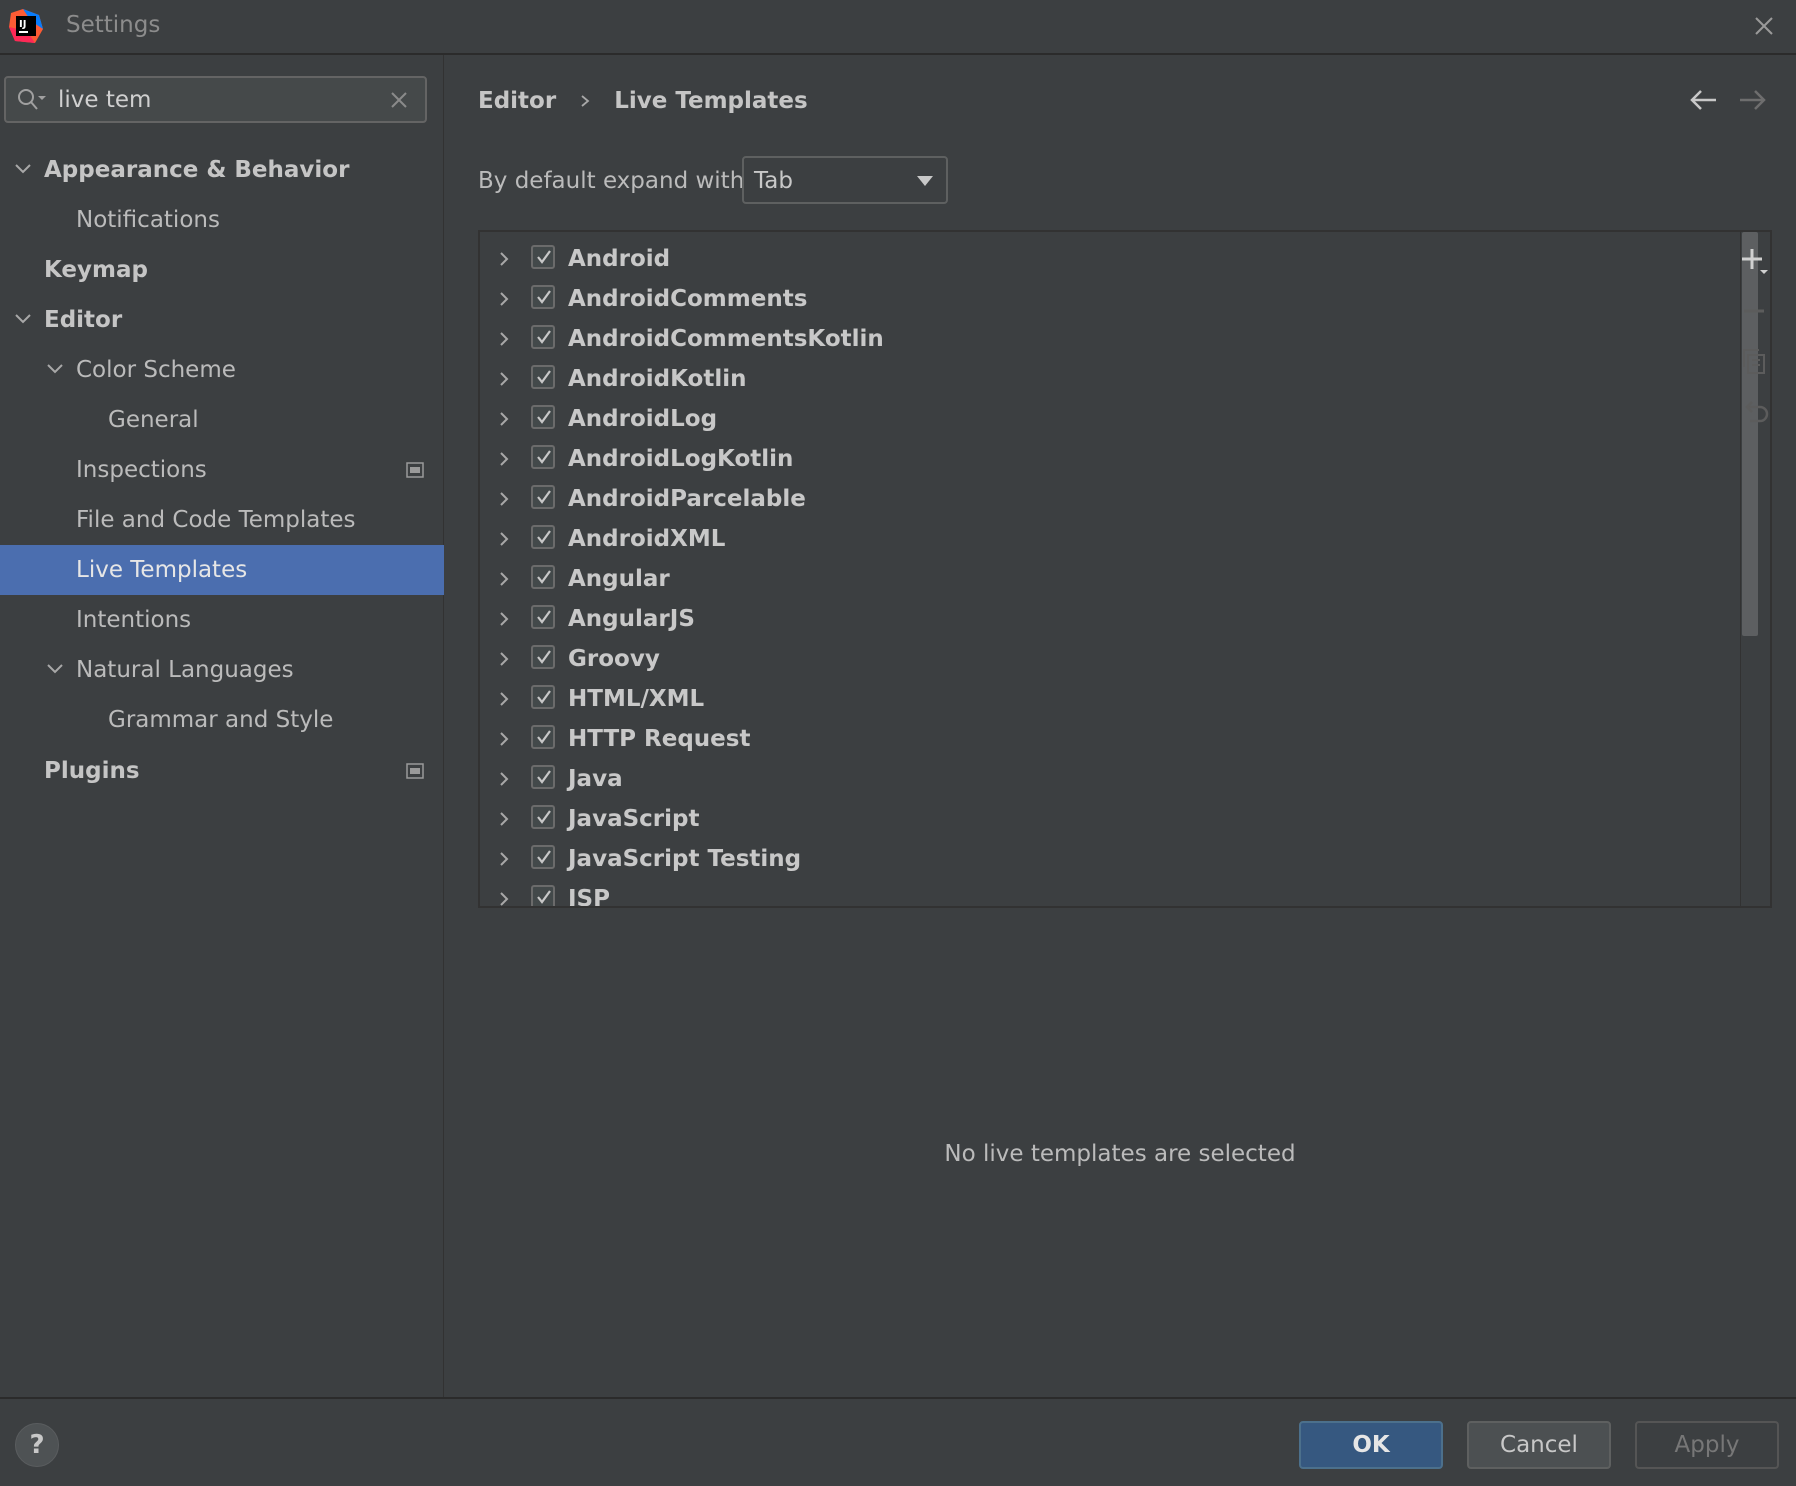  I want to click on template-group-row: AndroidLog, so click(1096, 420).